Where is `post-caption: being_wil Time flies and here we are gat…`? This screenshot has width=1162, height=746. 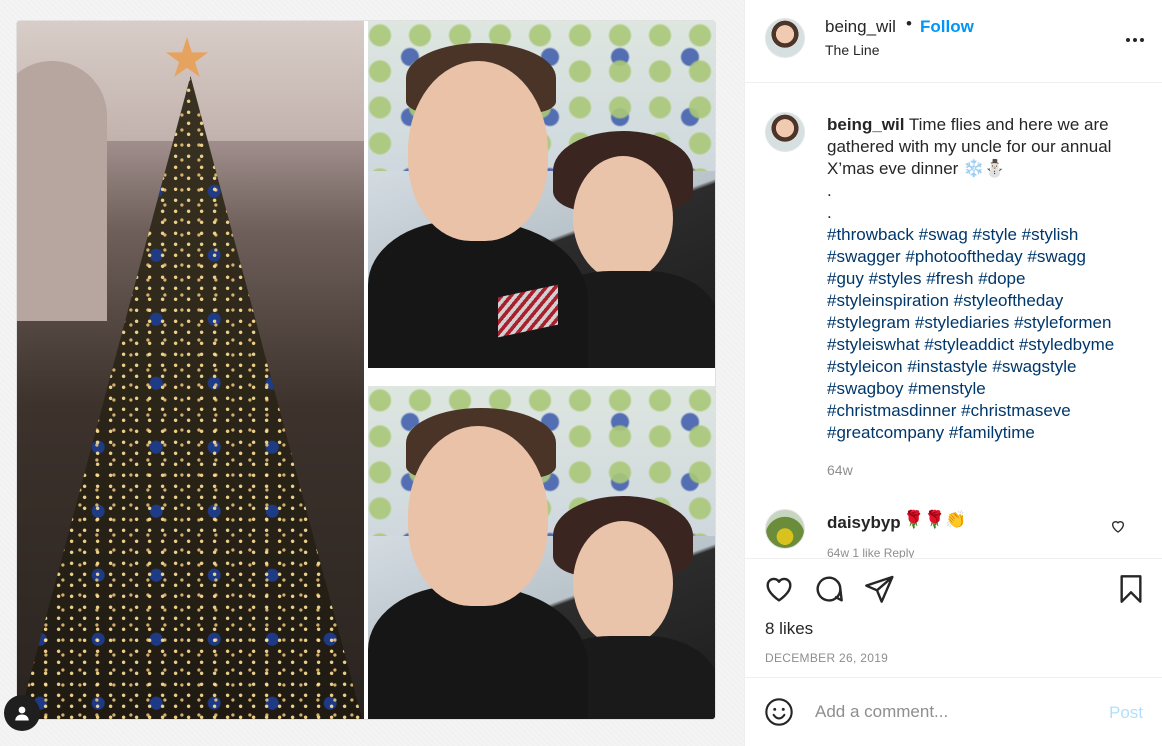 post-caption: being_wil Time flies and here we are gat… is located at coordinates (987, 279).